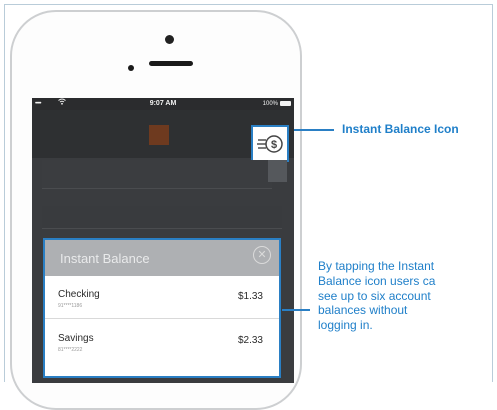 The width and height of the screenshot is (497, 410). I want to click on status-bar: ••••• 9:07 AM 100%, so click(163, 104).